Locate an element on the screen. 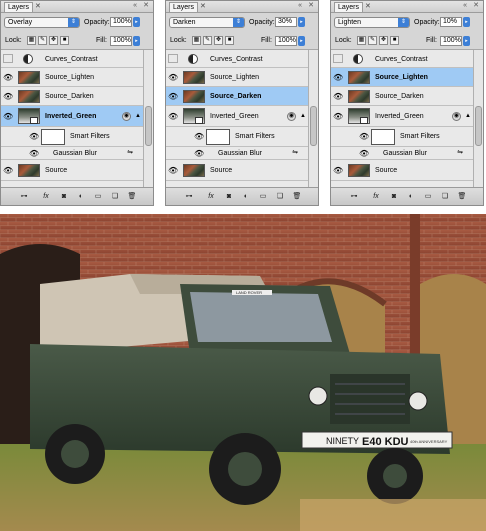 This screenshot has width=486, height=531. collapse-icon: « is located at coordinates (300, 6).